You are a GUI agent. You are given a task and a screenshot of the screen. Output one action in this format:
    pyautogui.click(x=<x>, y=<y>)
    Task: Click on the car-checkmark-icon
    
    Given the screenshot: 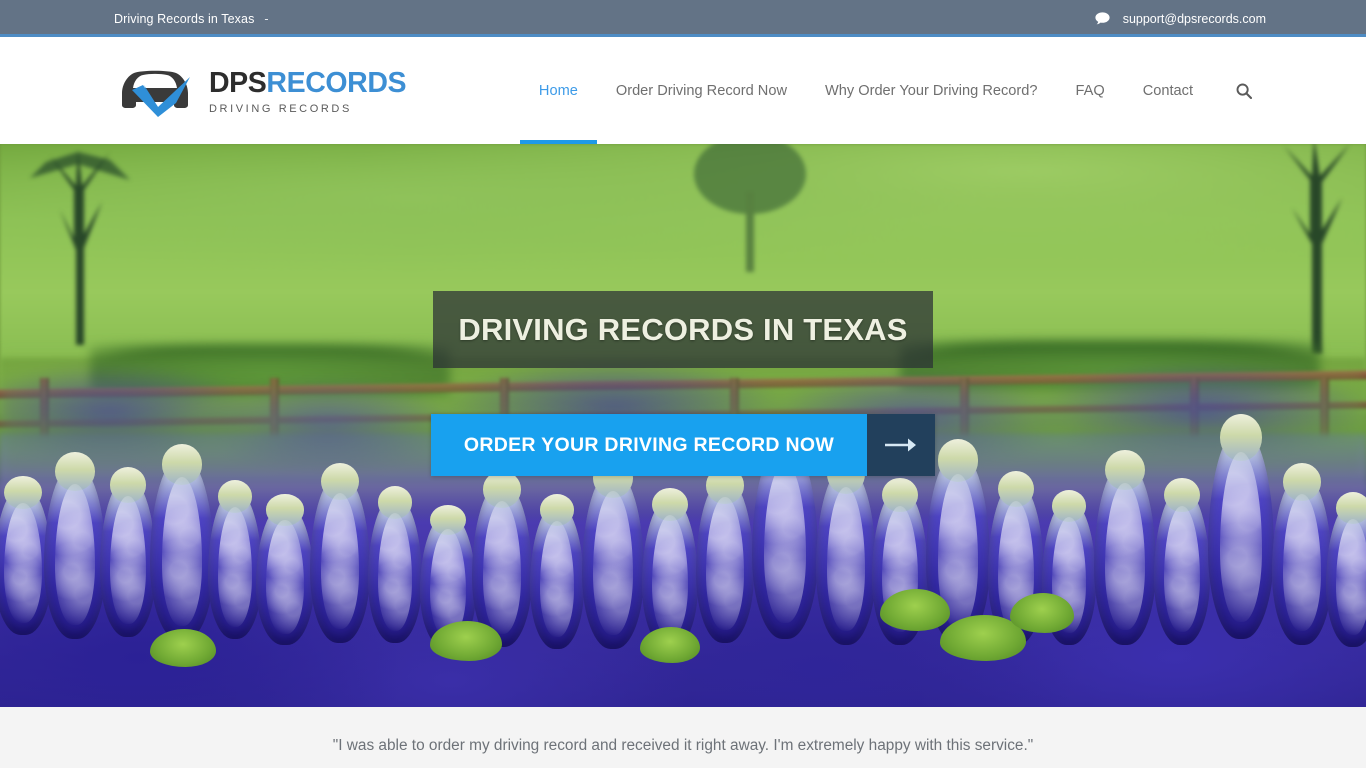 What is the action you would take?
    pyautogui.click(x=155, y=90)
    